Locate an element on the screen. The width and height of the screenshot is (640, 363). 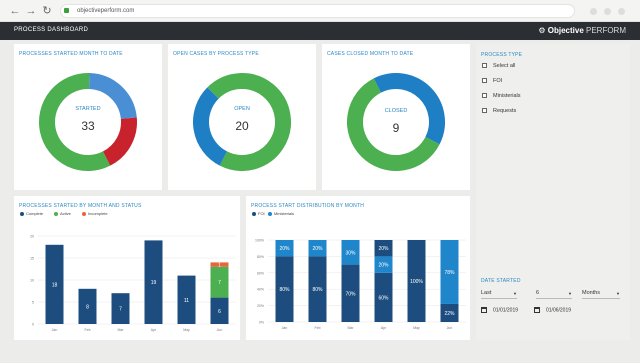
y-tick-label: 20% is located at coordinates (260, 306).